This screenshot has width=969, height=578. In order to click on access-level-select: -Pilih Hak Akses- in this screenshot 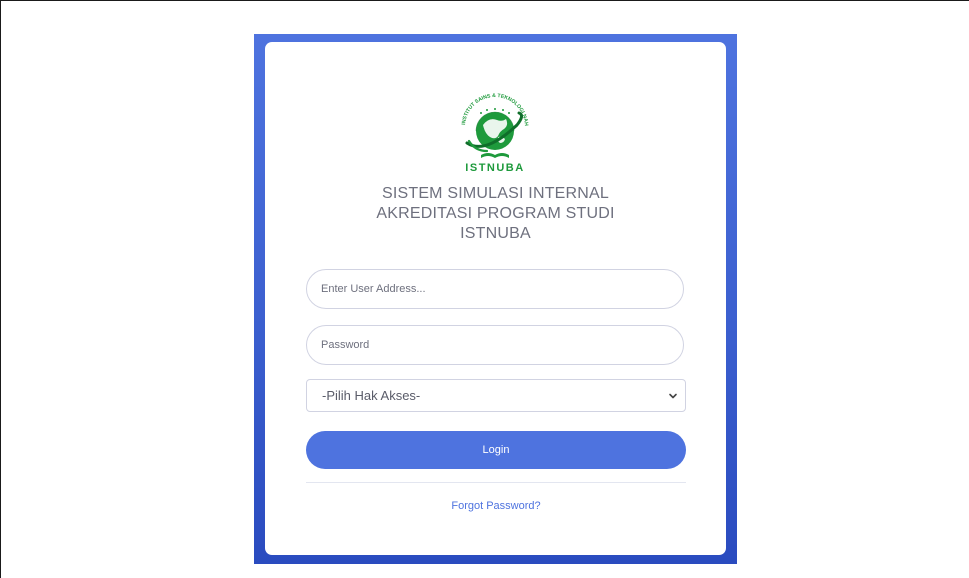, I will do `click(496, 395)`.